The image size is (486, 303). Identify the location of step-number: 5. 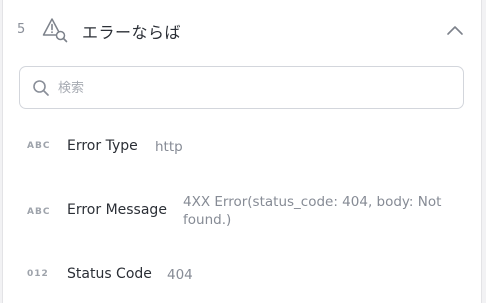
(21, 29).